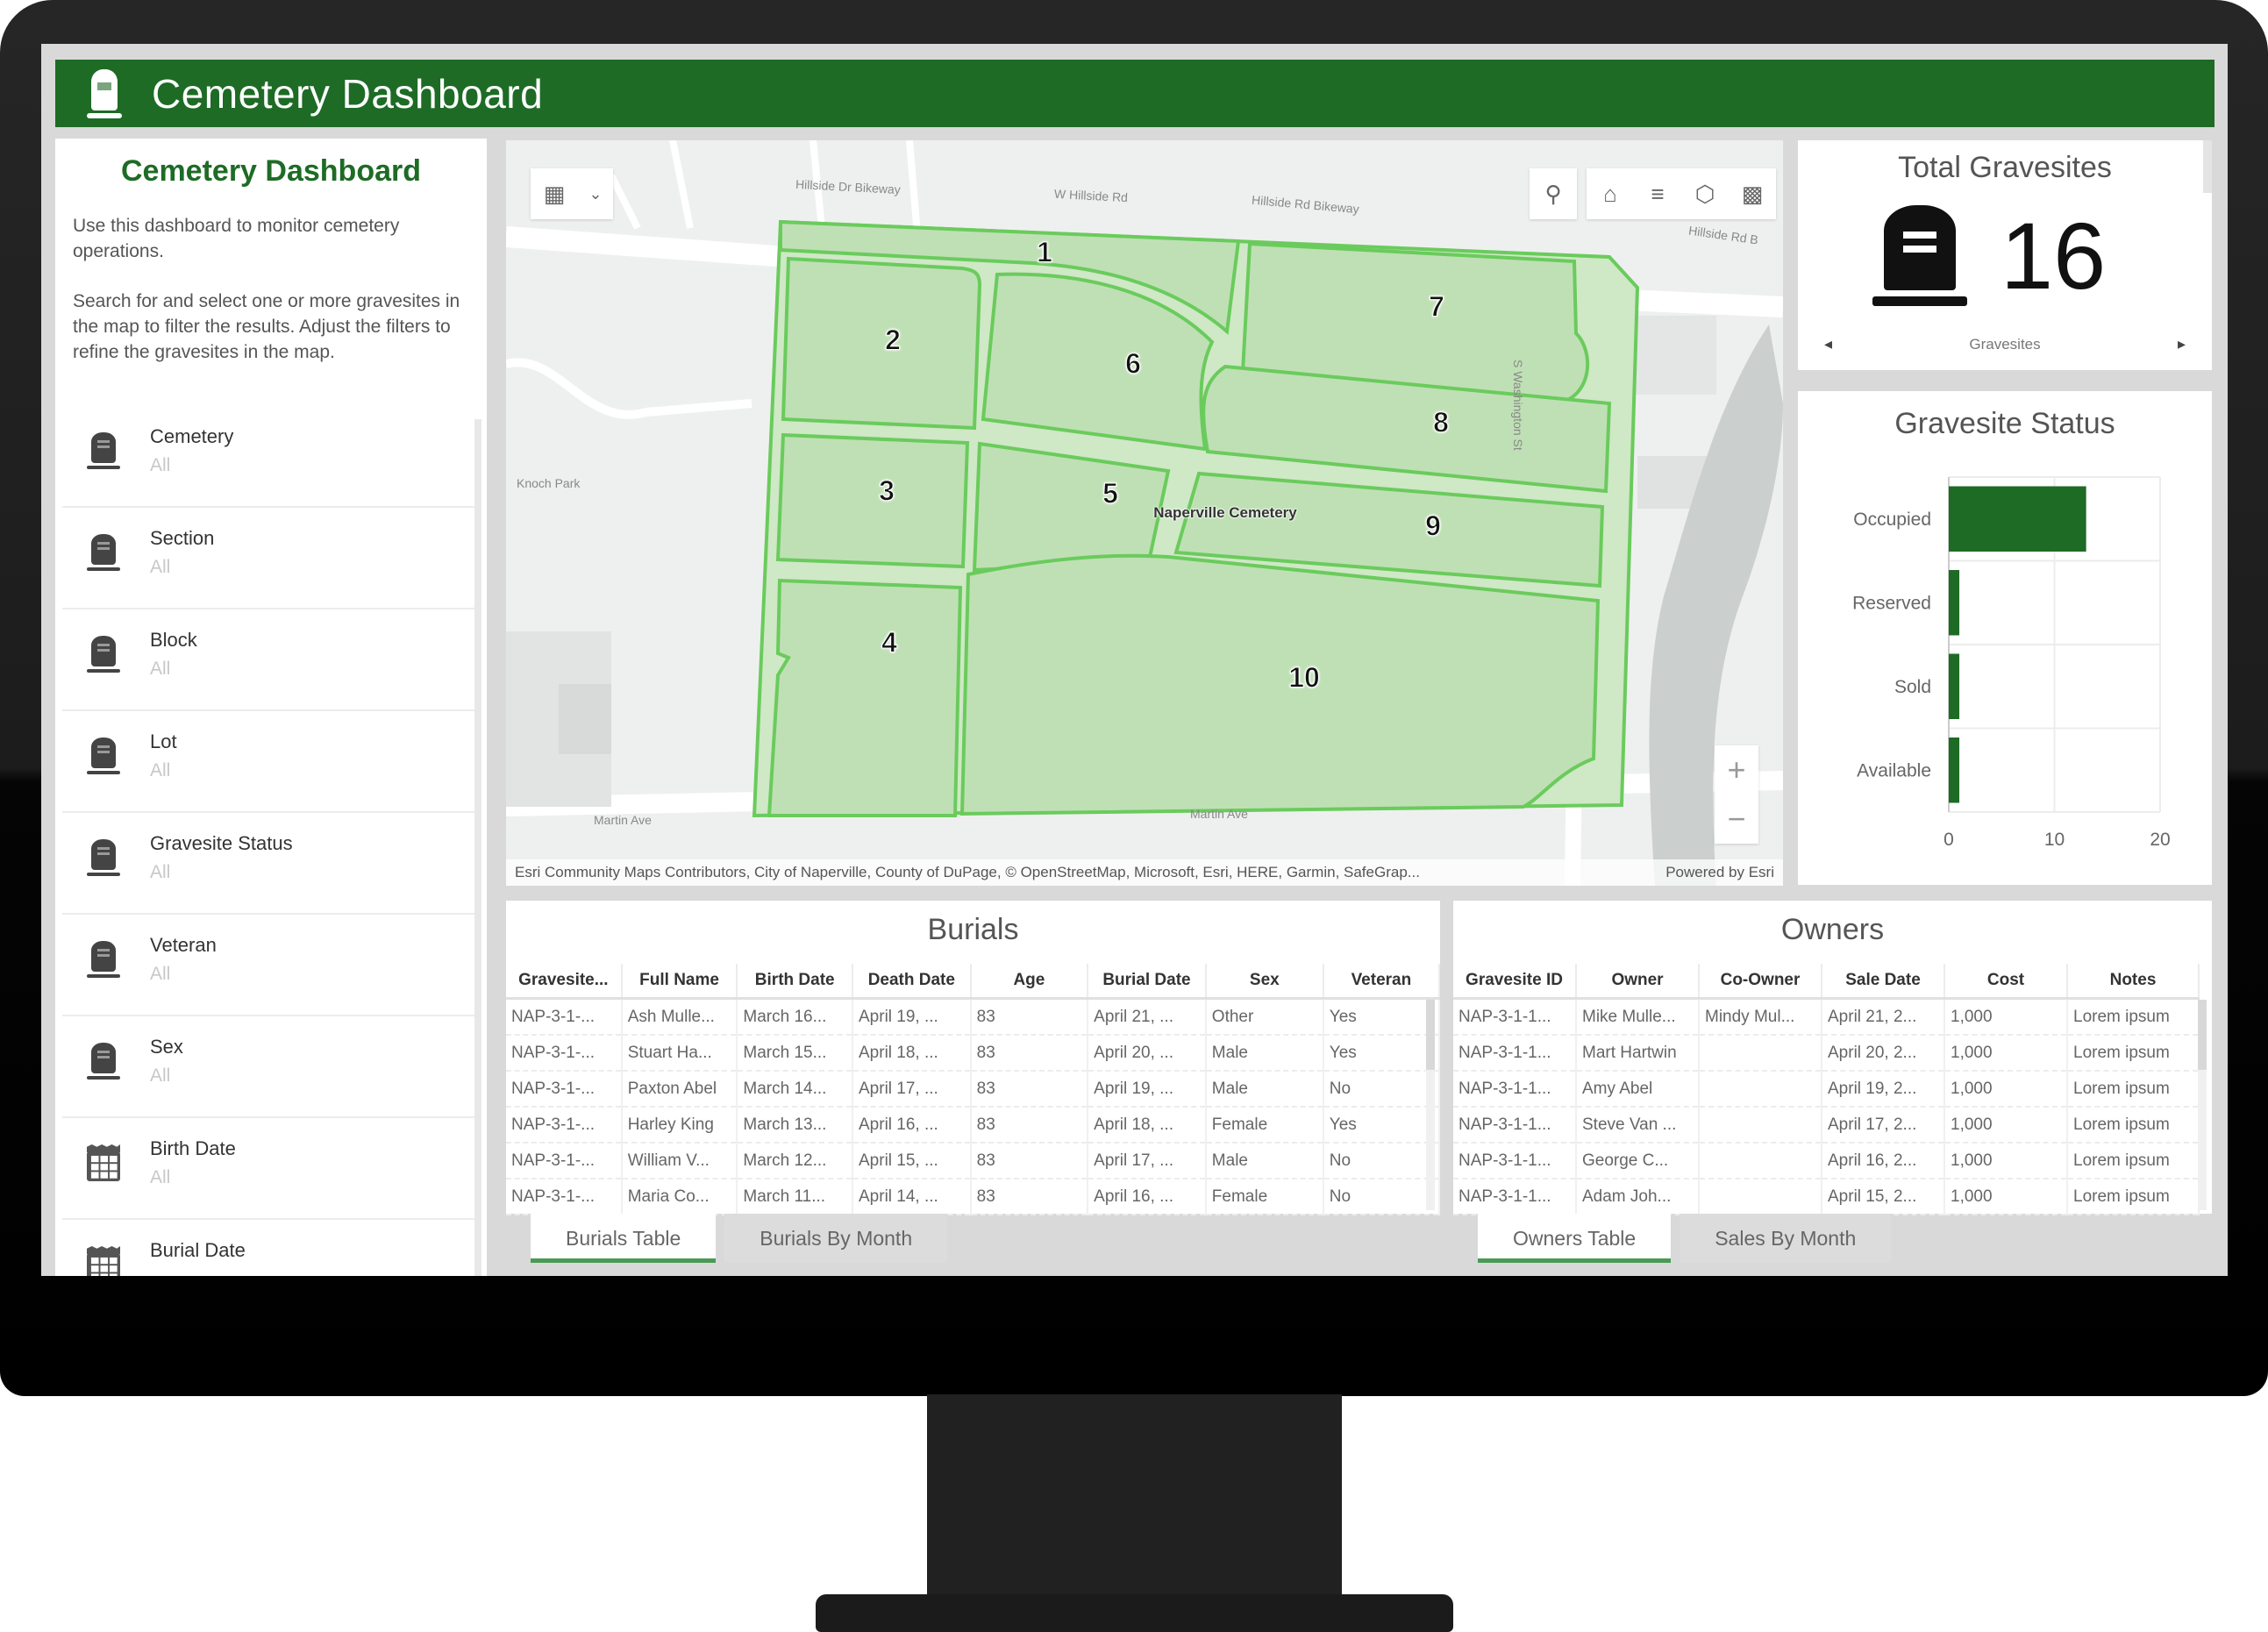 Image resolution: width=2268 pixels, height=1632 pixels. I want to click on column-header: Owner, so click(1638, 982).